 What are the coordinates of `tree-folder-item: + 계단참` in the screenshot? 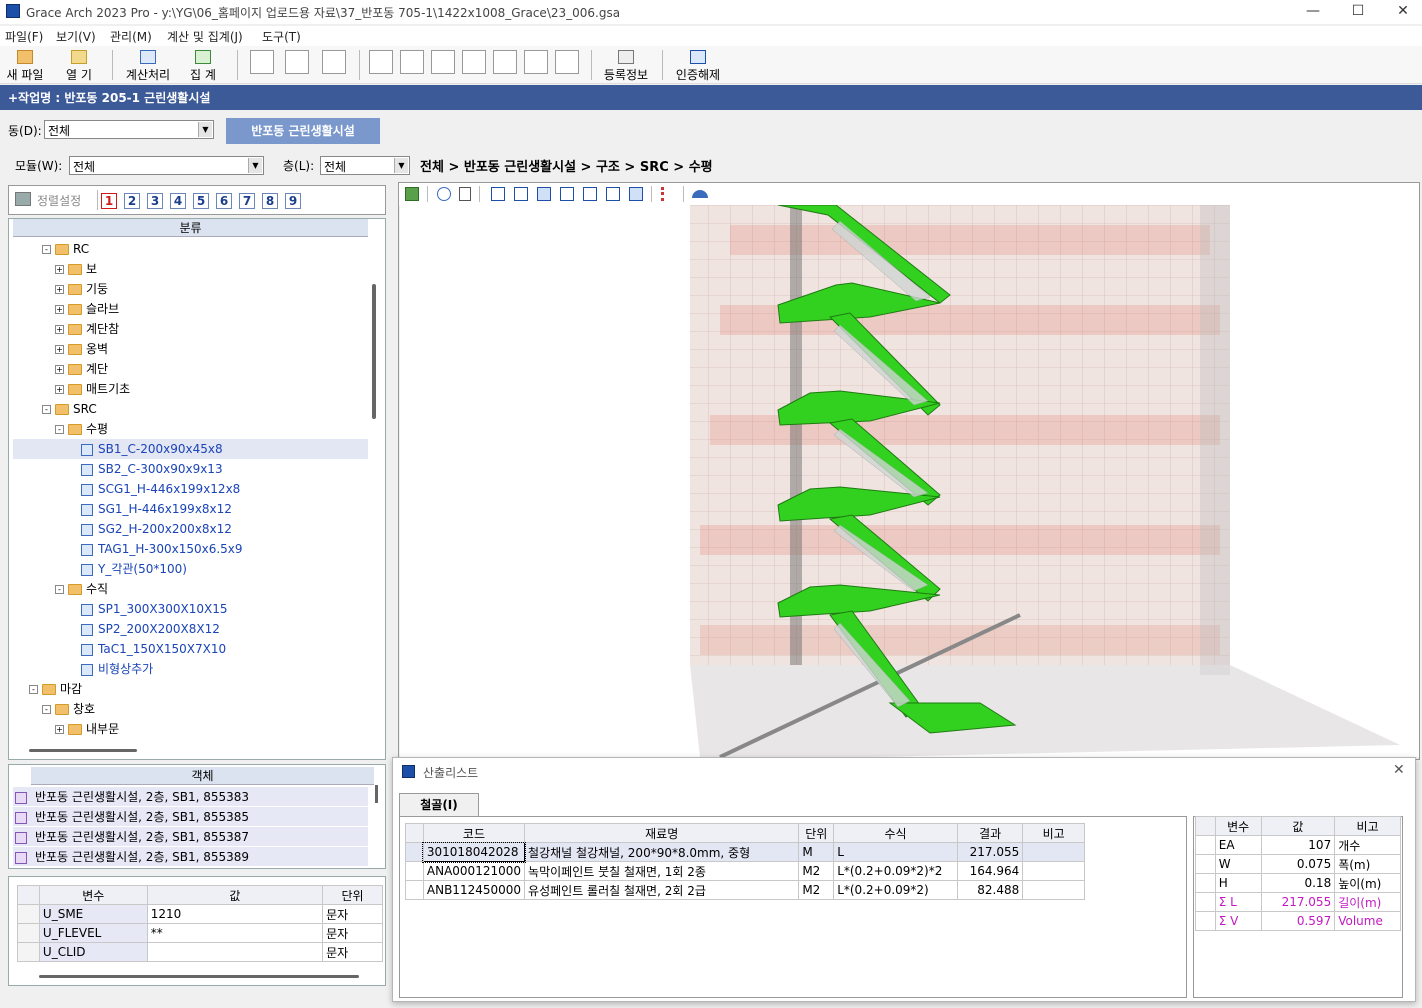 It's located at (190, 329).